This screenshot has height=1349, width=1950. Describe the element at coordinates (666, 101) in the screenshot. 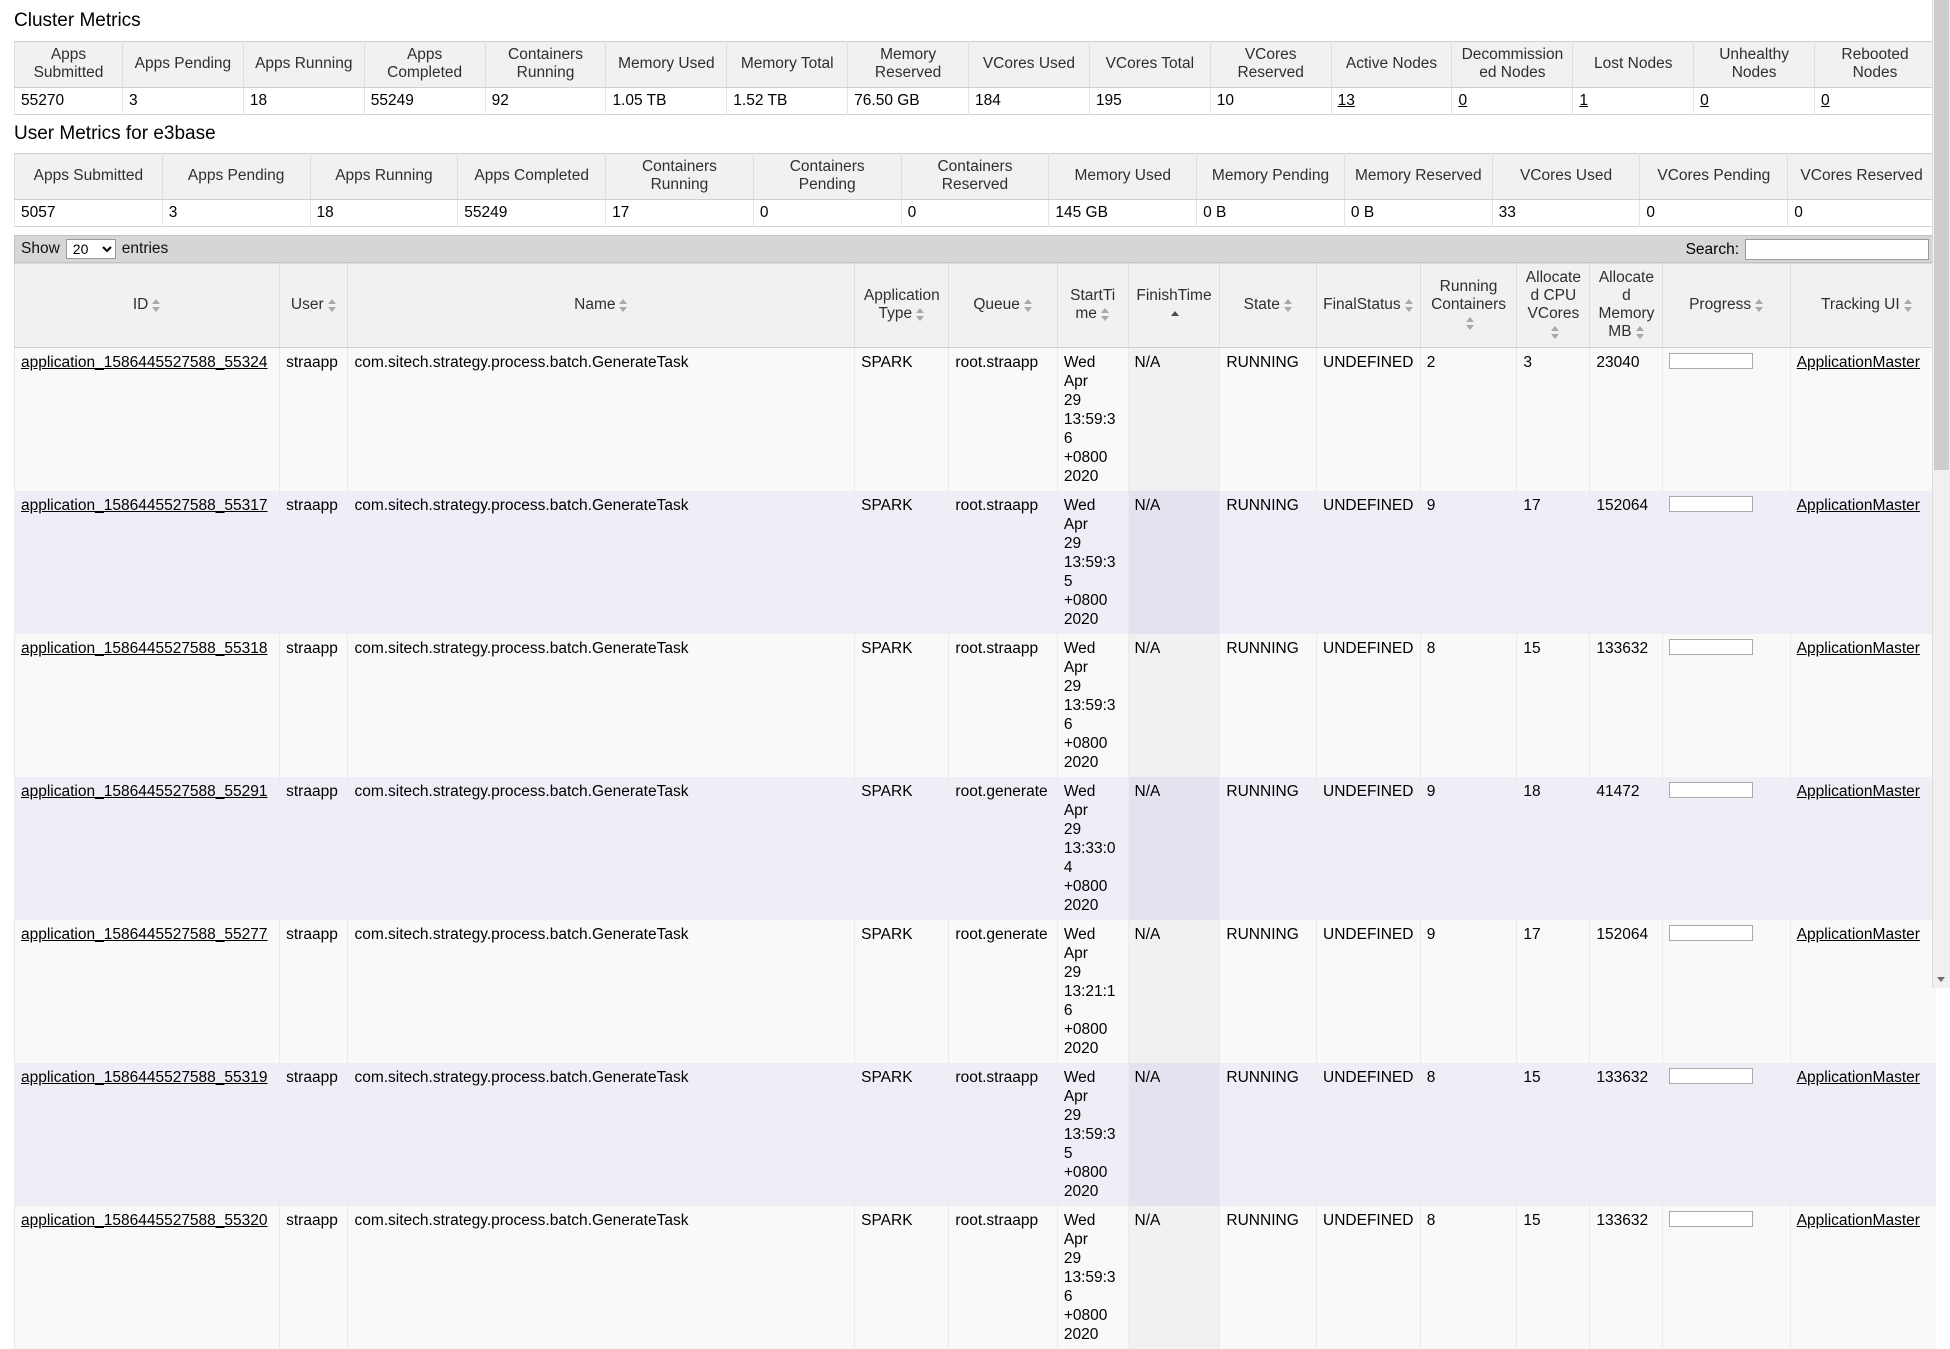

I see `cluster-metric-value-5: 1.05 TB` at that location.